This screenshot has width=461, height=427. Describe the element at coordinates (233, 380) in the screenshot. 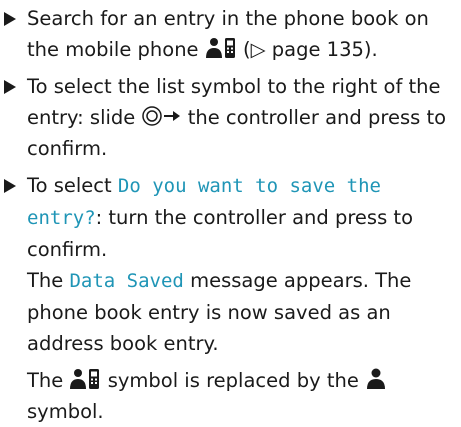

I see `note-2-middle: symbol is replaced by the` at that location.